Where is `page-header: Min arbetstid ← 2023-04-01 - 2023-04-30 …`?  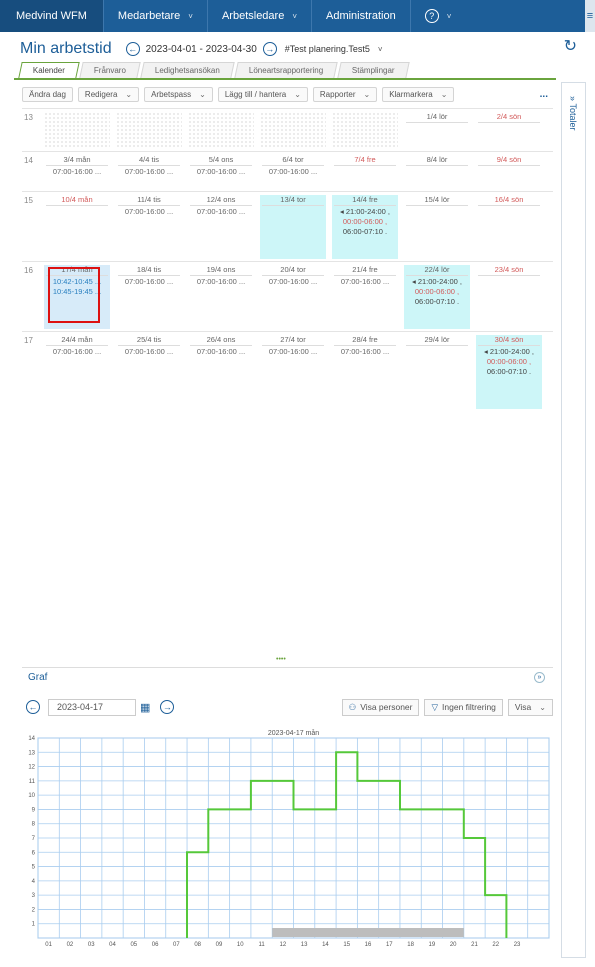 page-header: Min arbetstid ← 2023-04-01 - 2023-04-30 … is located at coordinates (300, 49).